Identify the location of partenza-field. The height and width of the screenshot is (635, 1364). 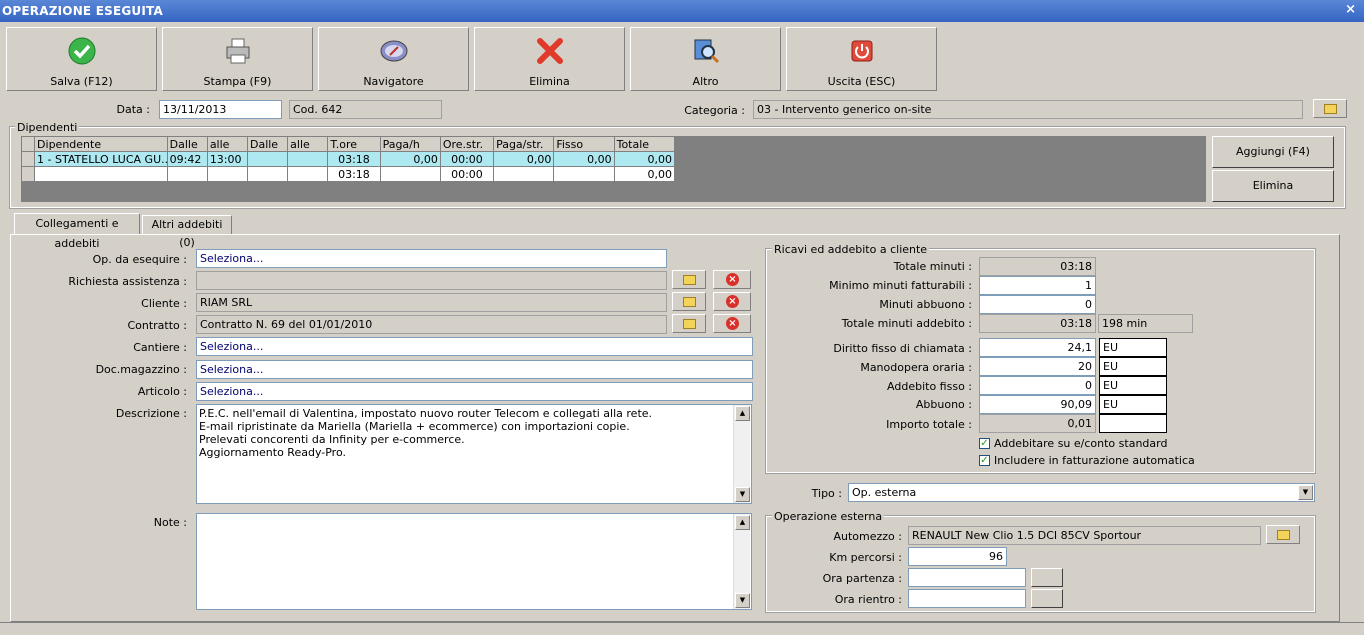
(967, 577).